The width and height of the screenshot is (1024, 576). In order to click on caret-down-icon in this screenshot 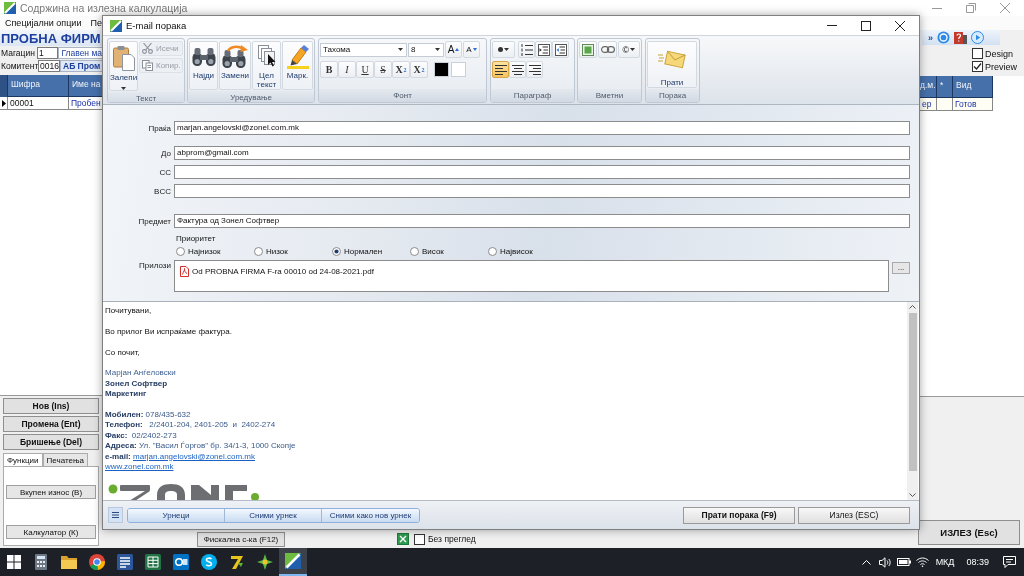, I will do `click(474, 49)`.